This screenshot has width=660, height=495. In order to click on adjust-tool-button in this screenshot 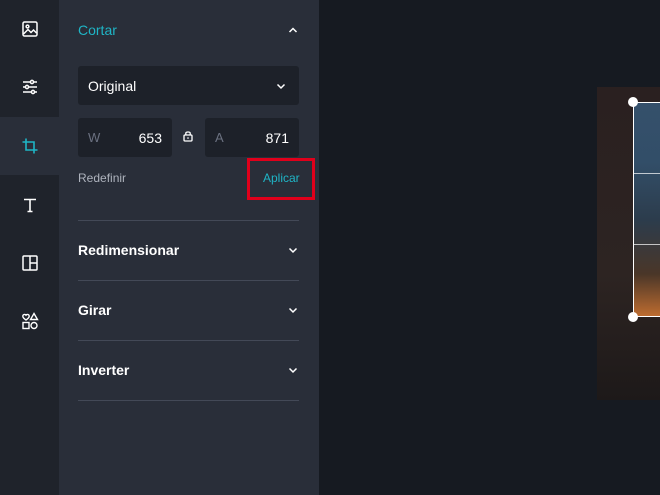, I will do `click(29, 87)`.